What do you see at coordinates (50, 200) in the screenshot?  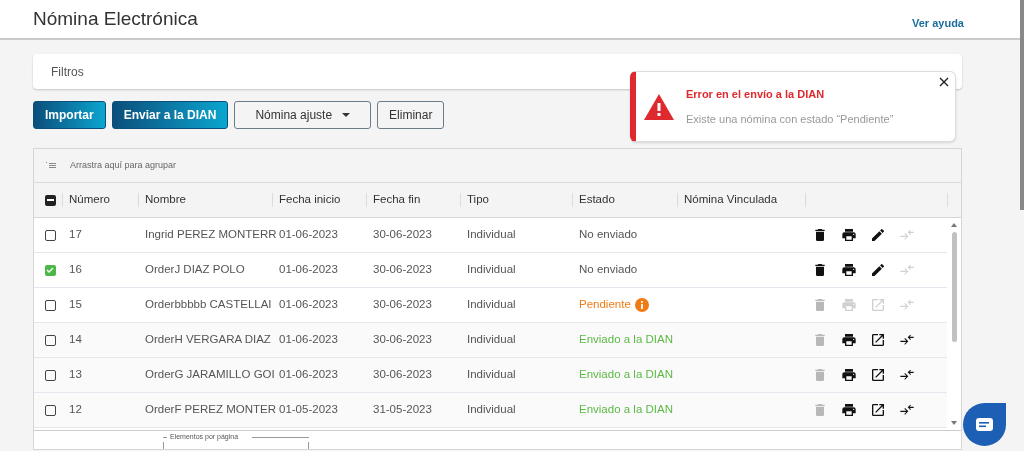 I see `select-all-checkbox` at bounding box center [50, 200].